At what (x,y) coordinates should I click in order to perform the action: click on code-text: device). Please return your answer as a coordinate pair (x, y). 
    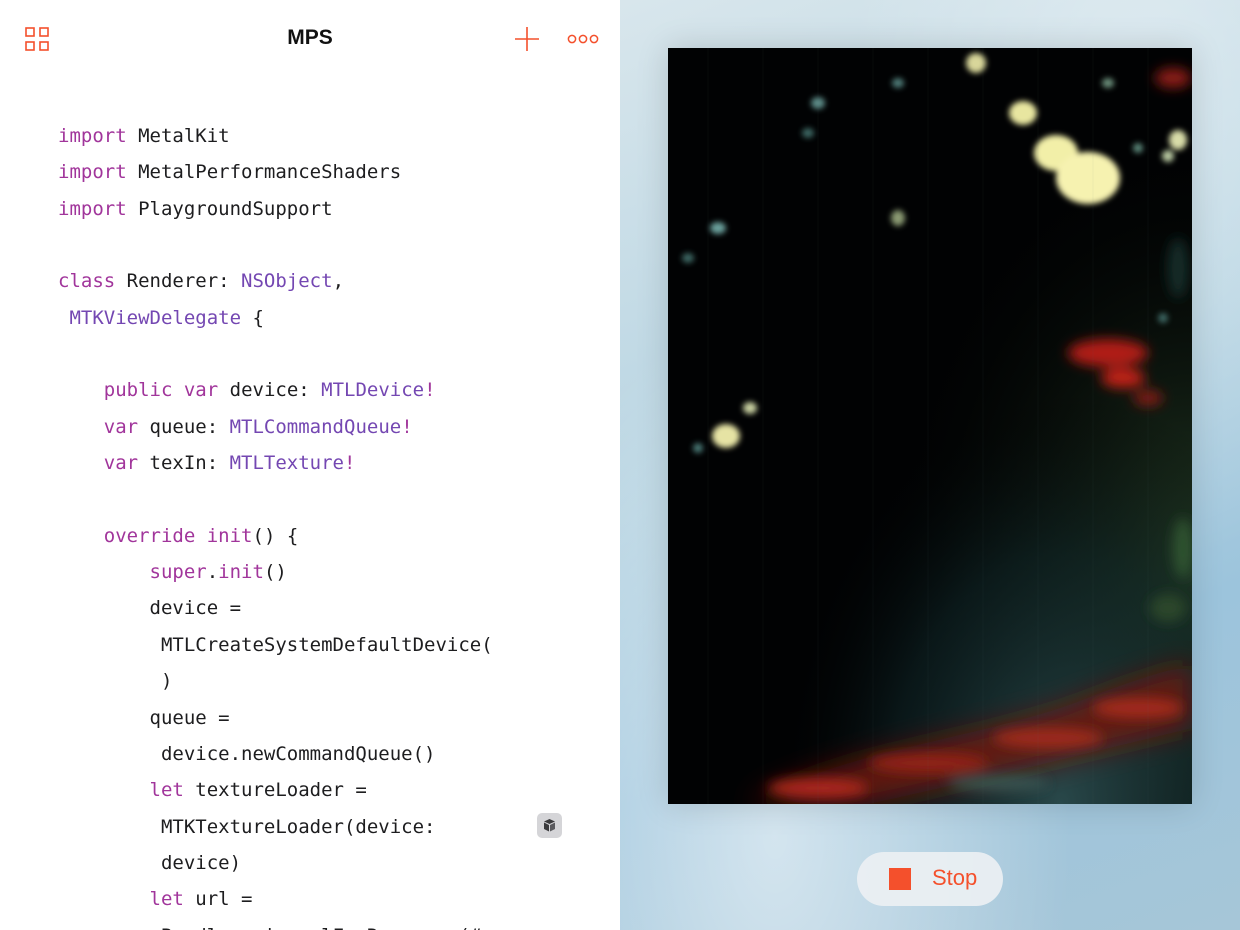
    Looking at the image, I should click on (150, 862).